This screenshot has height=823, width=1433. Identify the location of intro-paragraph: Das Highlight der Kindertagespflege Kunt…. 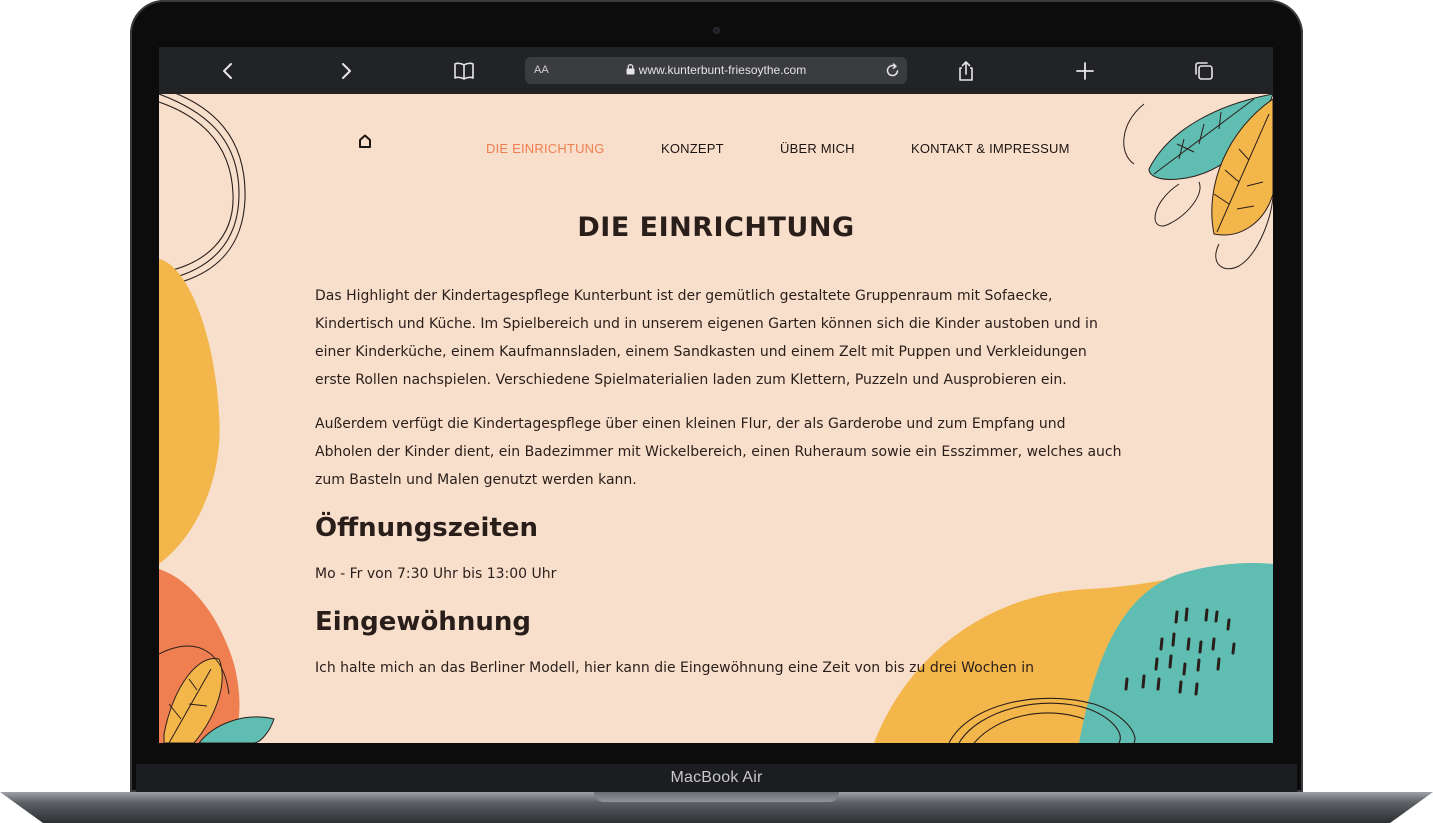
(706, 338).